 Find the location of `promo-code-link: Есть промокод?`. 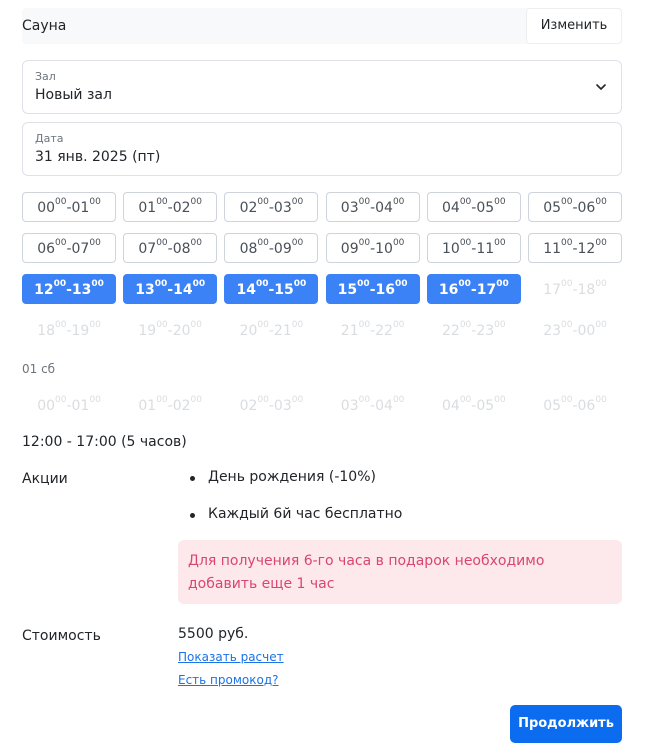

promo-code-link: Есть промокод? is located at coordinates (228, 680).